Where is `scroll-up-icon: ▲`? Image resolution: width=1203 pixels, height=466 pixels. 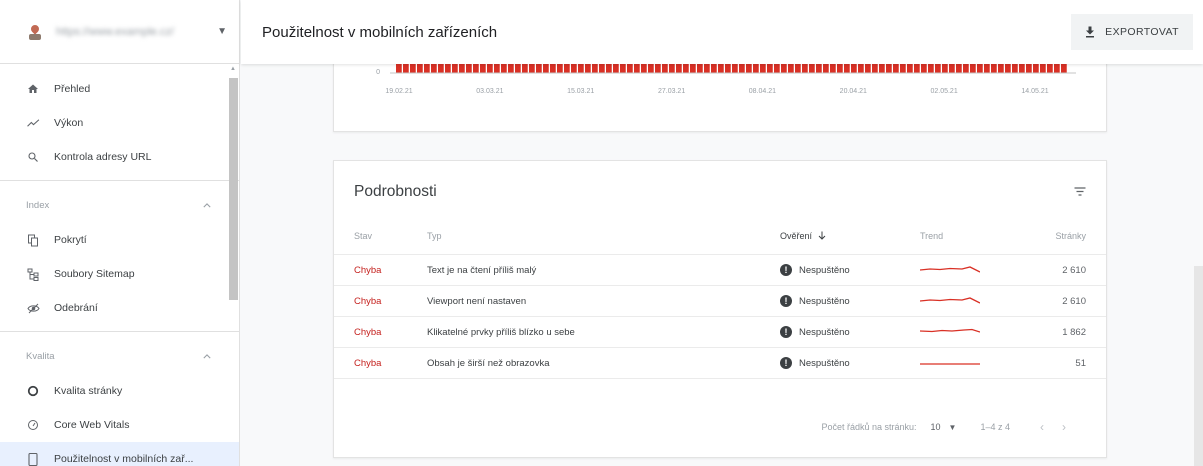
scroll-up-icon: ▲ is located at coordinates (233, 69).